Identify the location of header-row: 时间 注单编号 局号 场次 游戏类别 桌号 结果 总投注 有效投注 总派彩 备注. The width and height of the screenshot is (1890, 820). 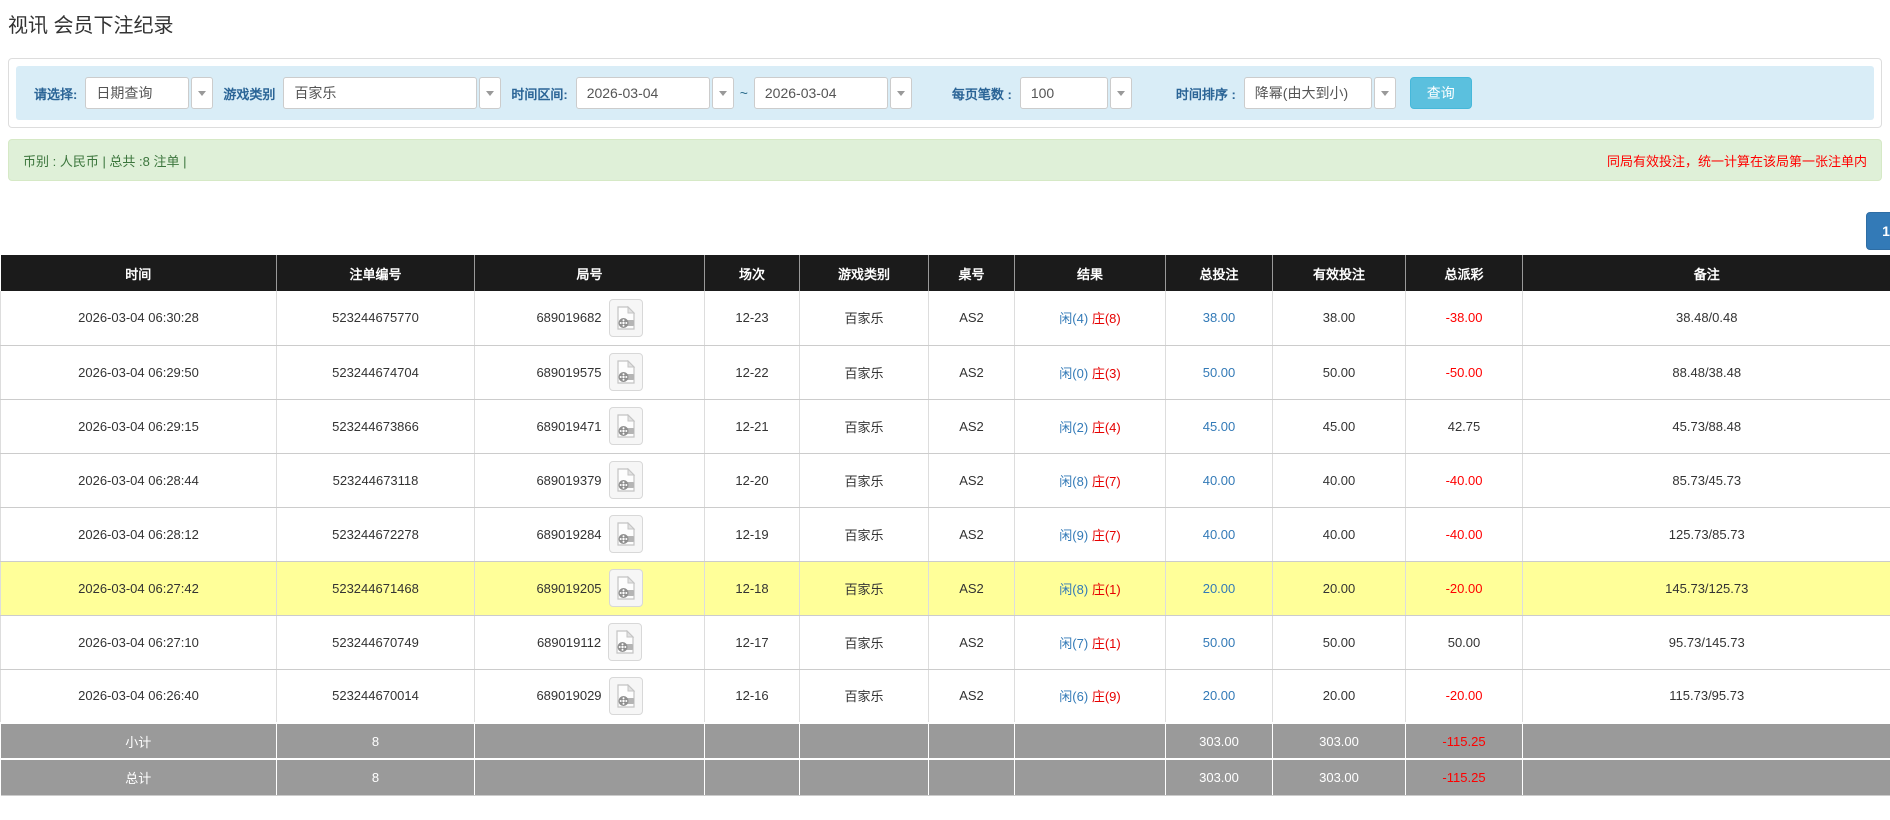
(945, 273).